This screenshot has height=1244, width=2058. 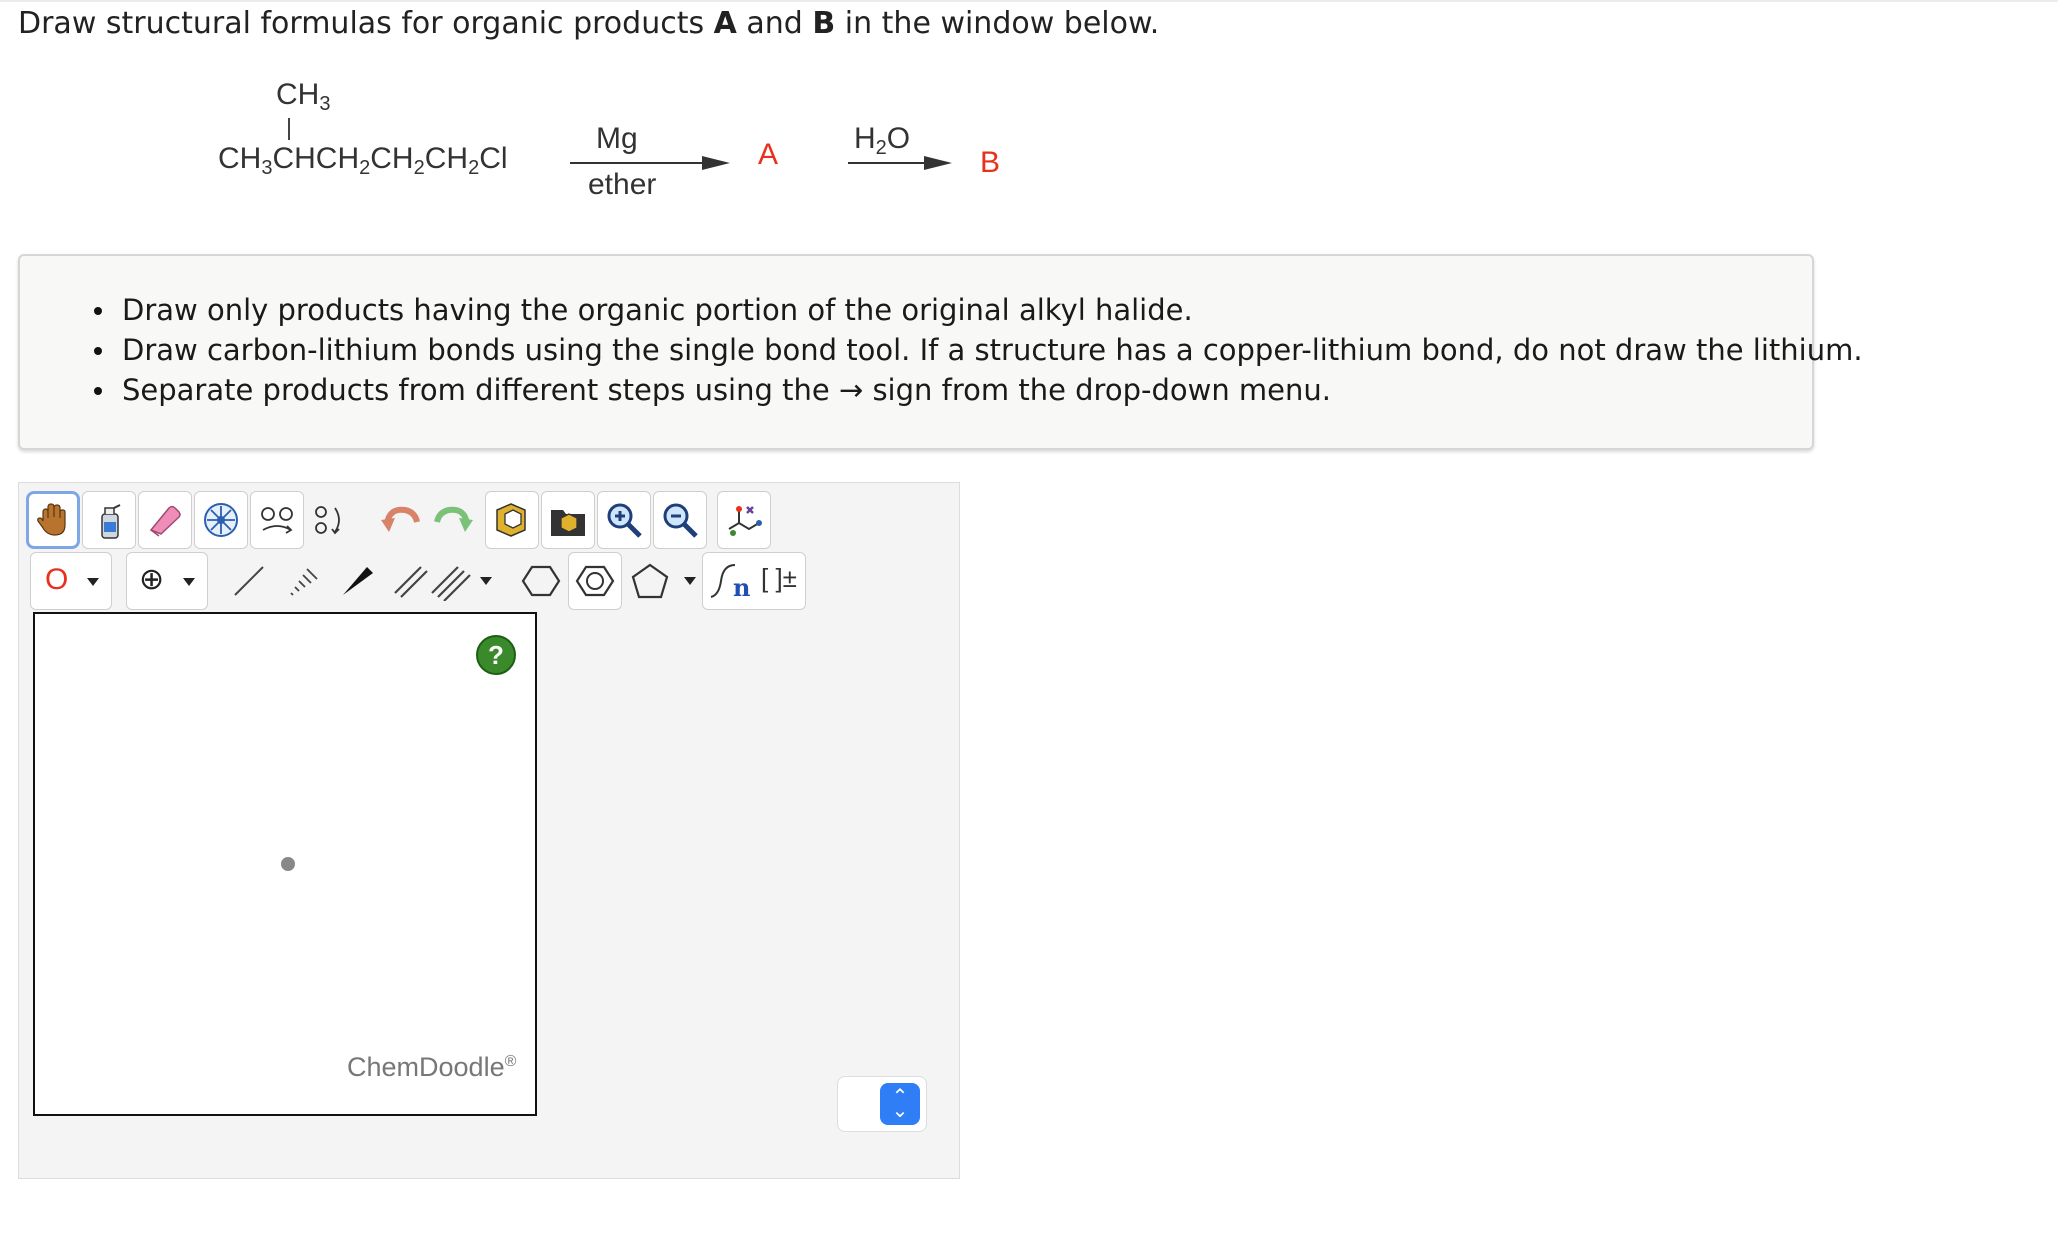 I want to click on cyclopentane-icon, so click(x=650, y=581).